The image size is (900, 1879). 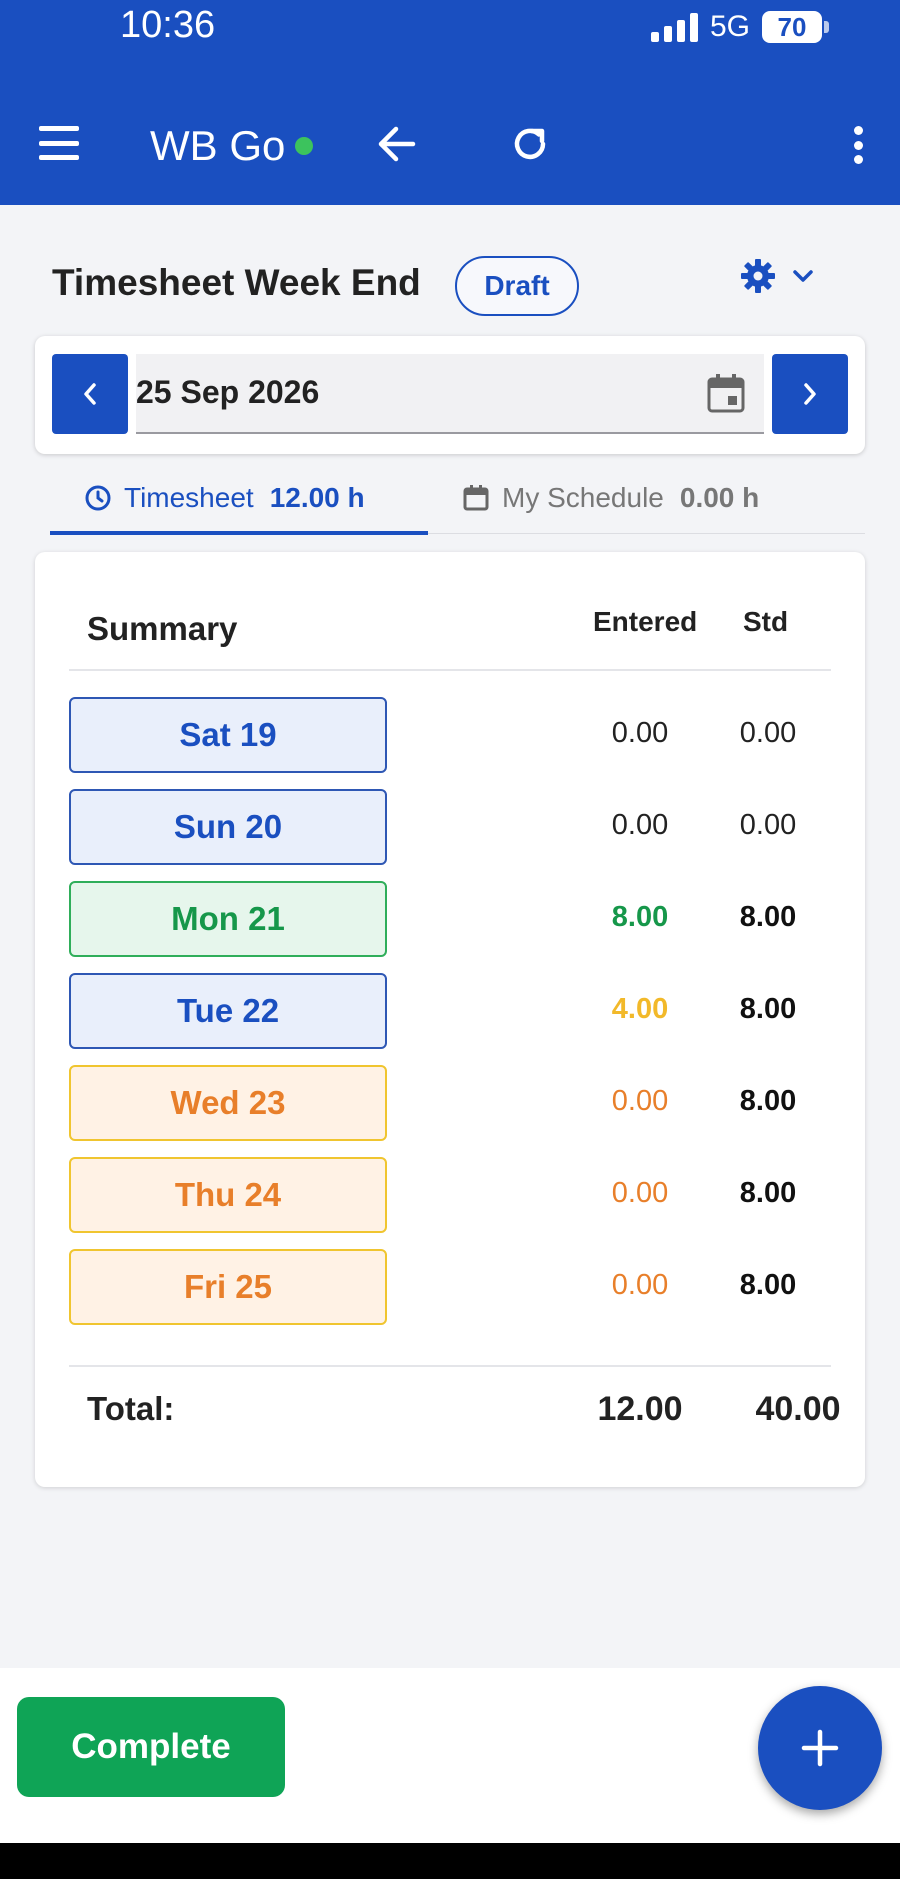 What do you see at coordinates (640, 1009) in the screenshot?
I see `entered-hours: 4.00` at bounding box center [640, 1009].